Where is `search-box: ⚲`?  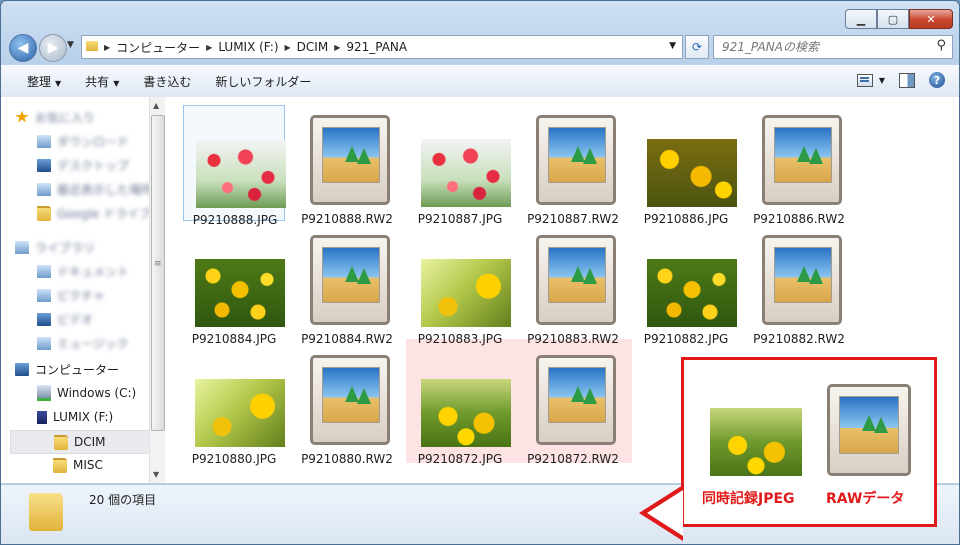 search-box: ⚲ is located at coordinates (833, 47).